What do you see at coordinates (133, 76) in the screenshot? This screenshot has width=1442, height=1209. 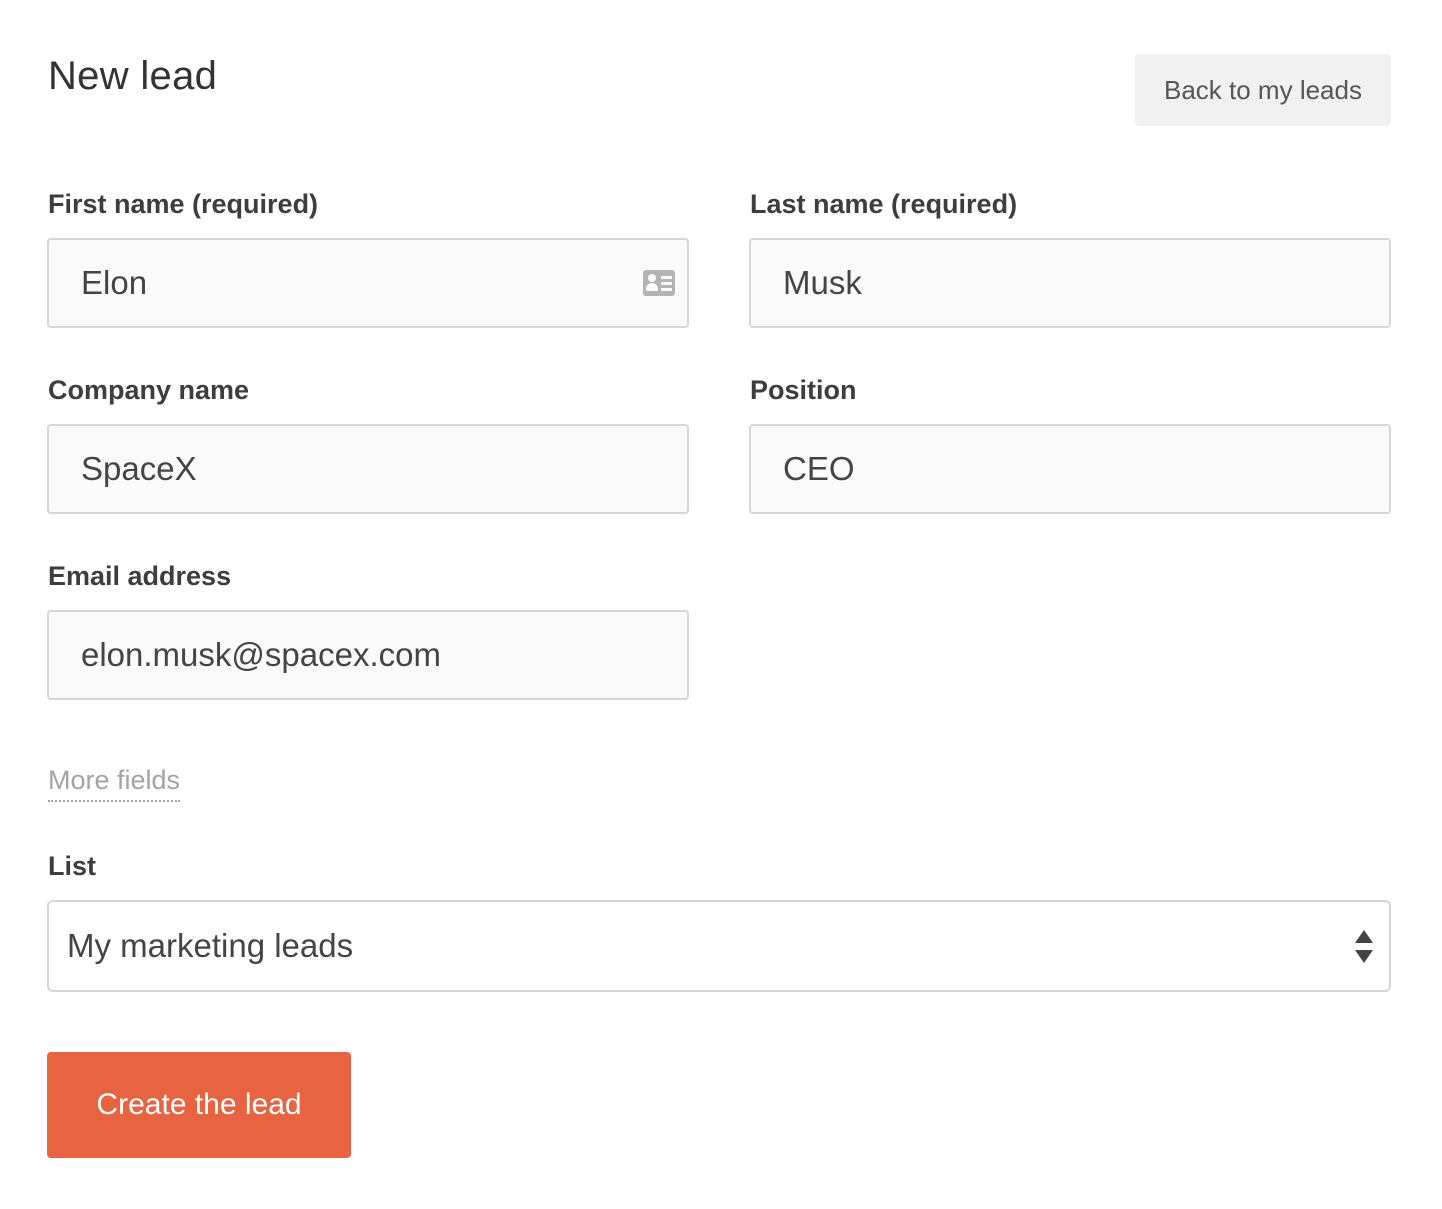 I see `page-title: New lead` at bounding box center [133, 76].